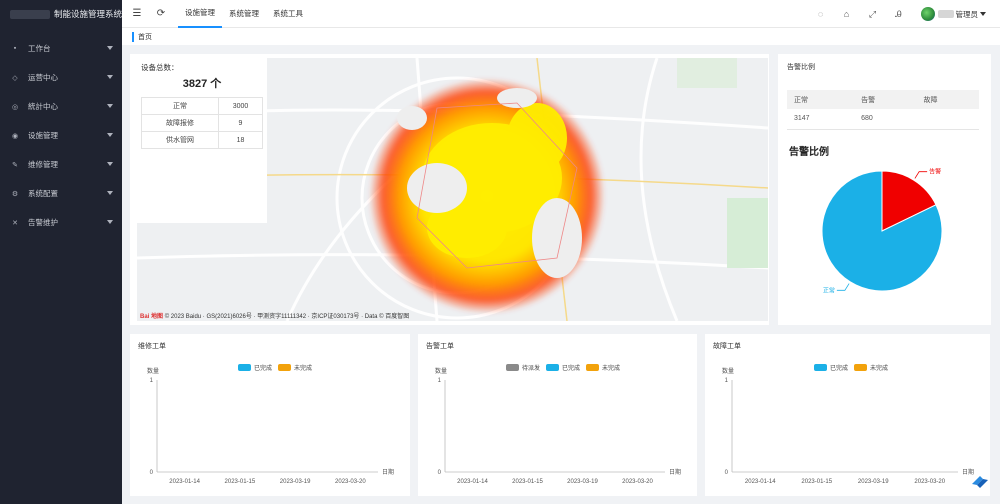  I want to click on device-total-label: 设备总数：, so click(160, 67).